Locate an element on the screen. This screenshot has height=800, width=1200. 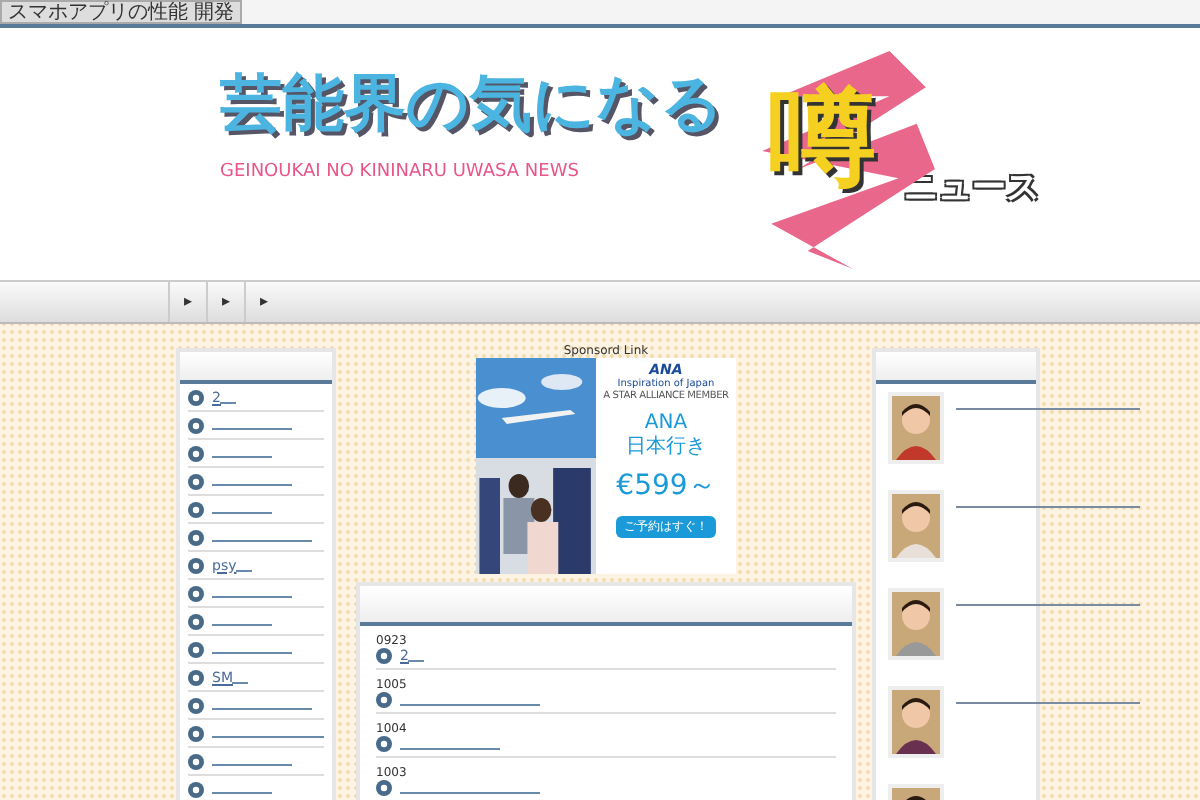
logo-title: 芸能界の気になる is located at coordinates (472, 105).